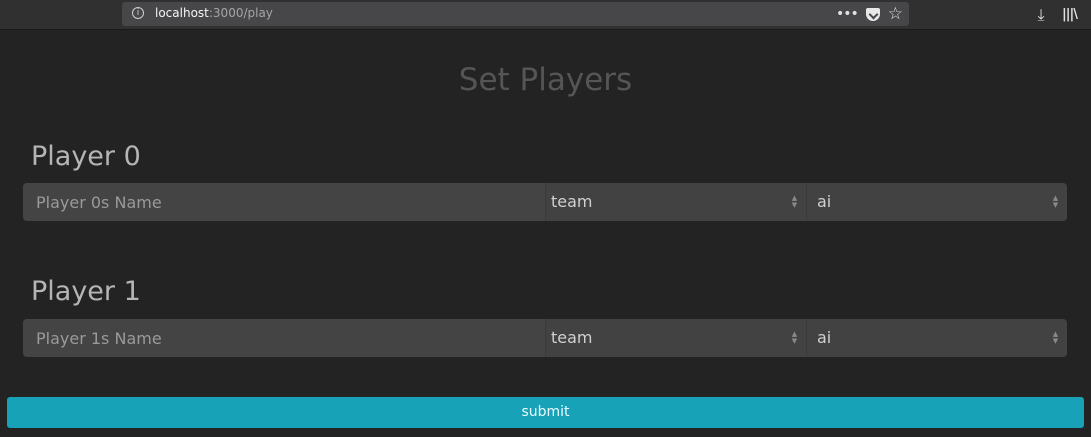 Image resolution: width=1091 pixels, height=437 pixels. What do you see at coordinates (182, 13) in the screenshot?
I see `url-host: localhost` at bounding box center [182, 13].